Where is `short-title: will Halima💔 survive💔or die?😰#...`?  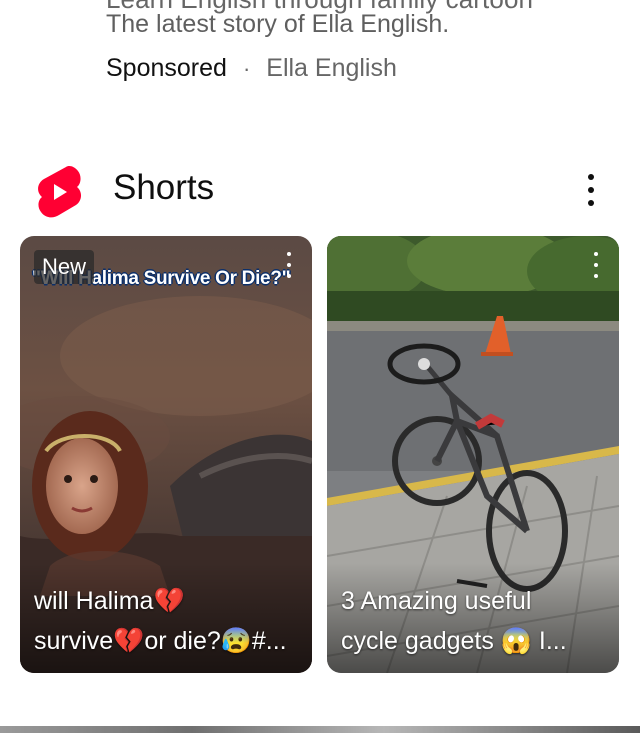
short-title: will Halima💔 survive💔or die?😰#... is located at coordinates (168, 621).